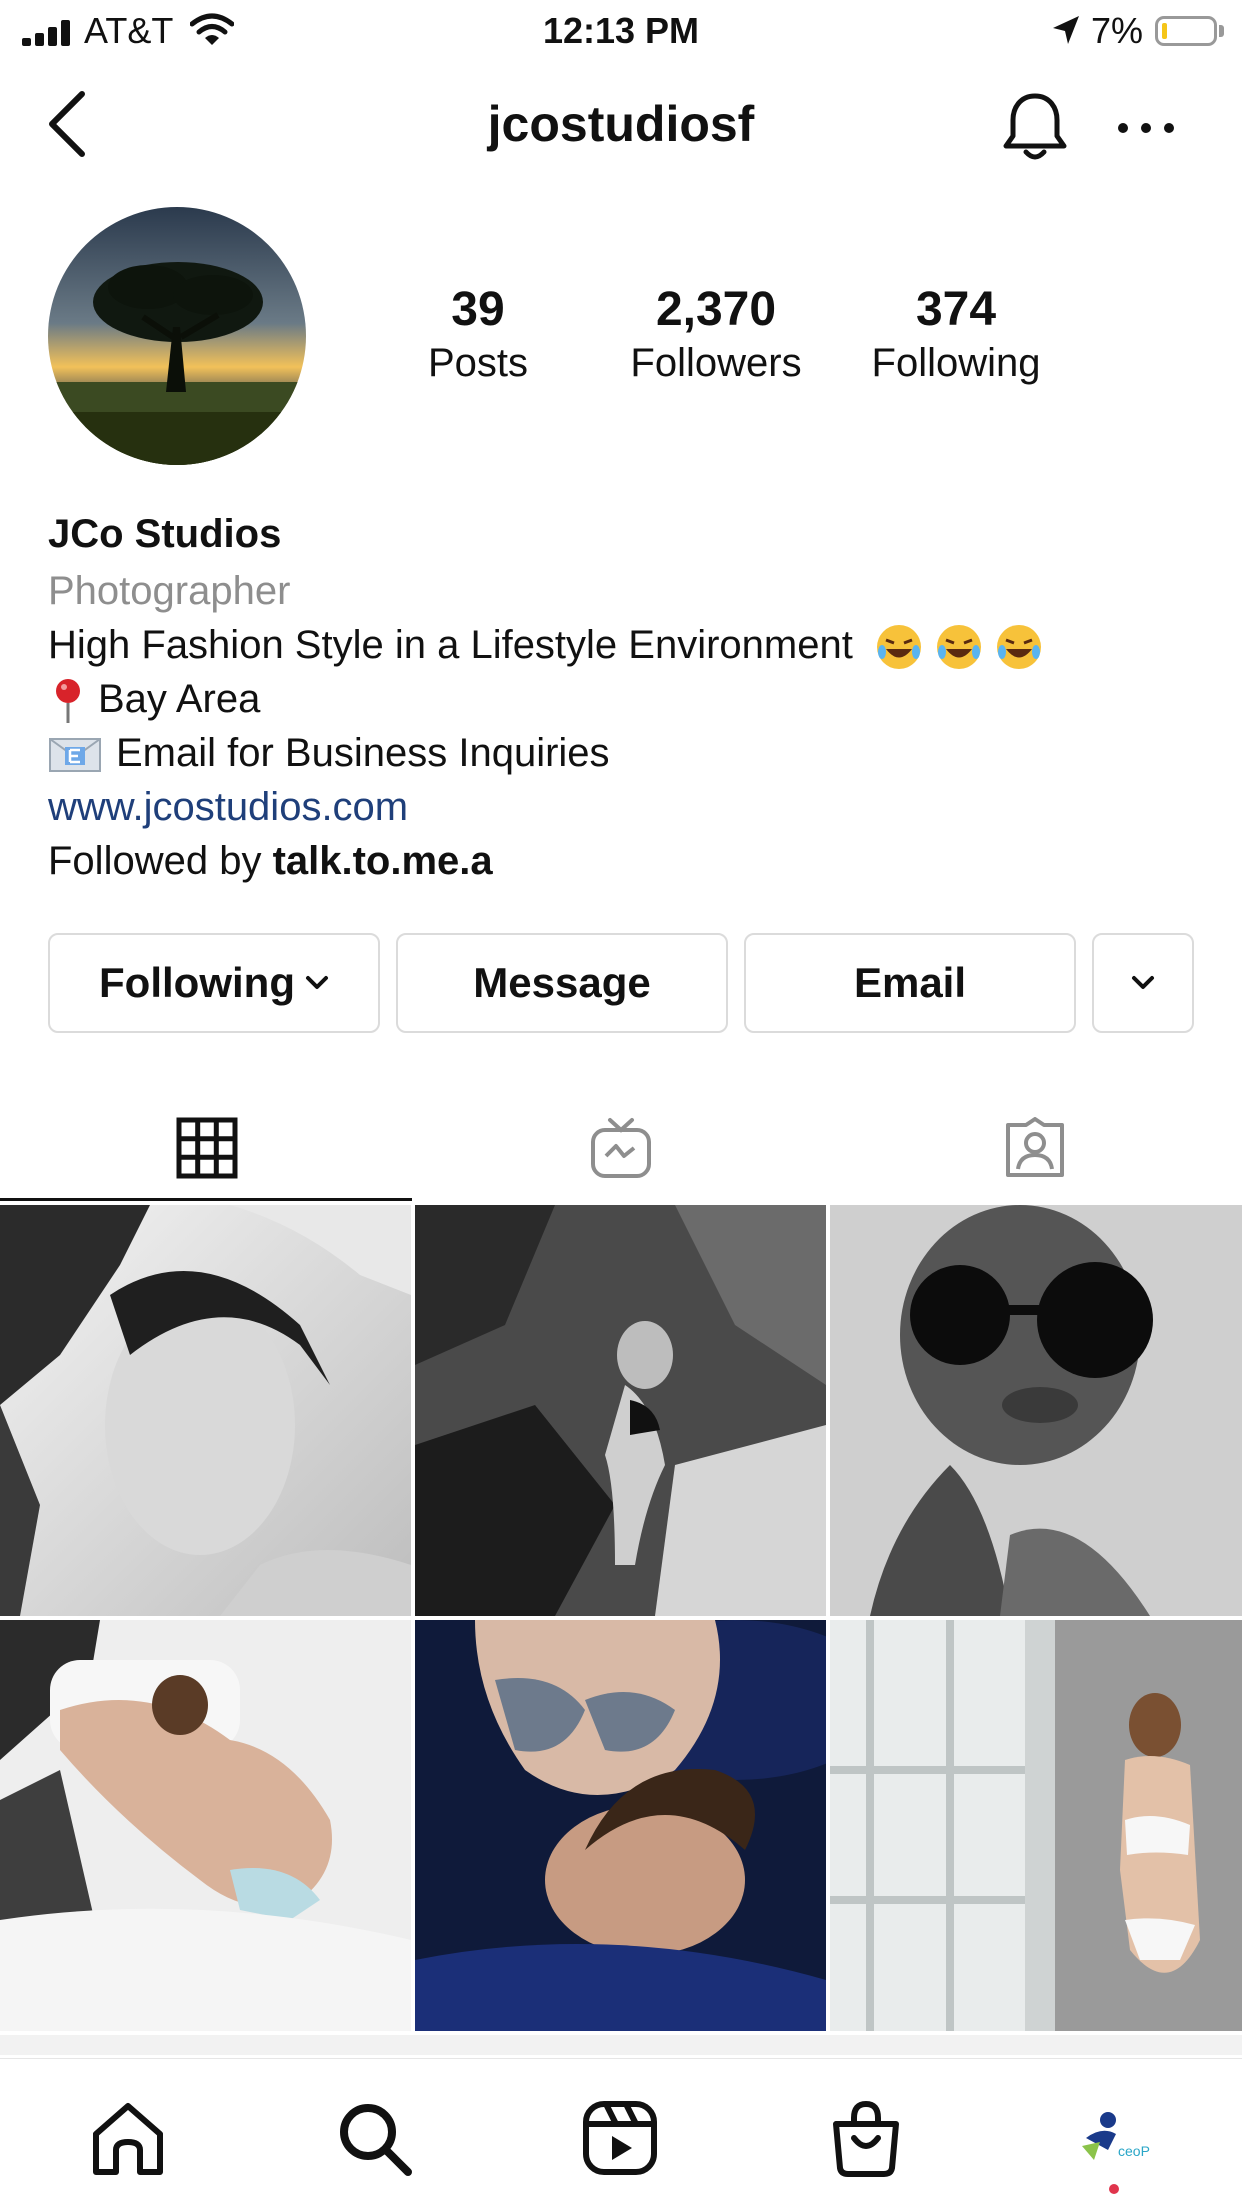  I want to click on profile-avatar, so click(177, 336).